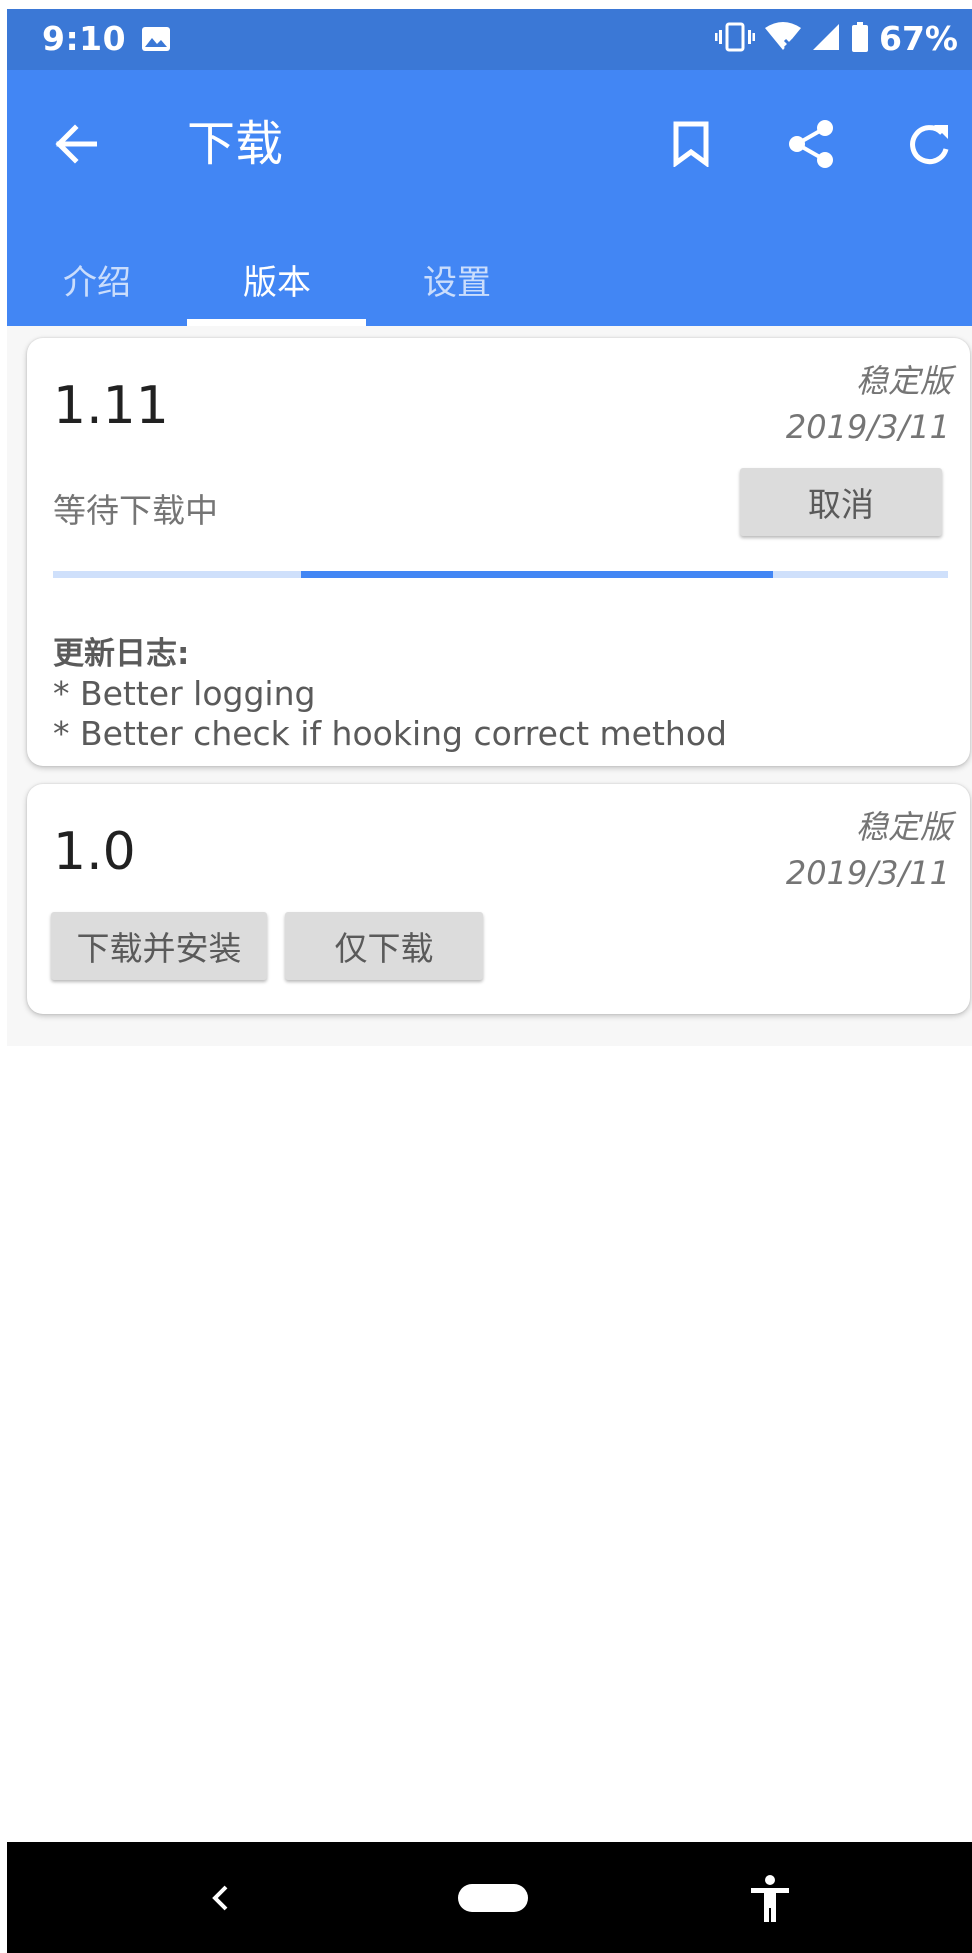 The image size is (972, 1953). What do you see at coordinates (384, 946) in the screenshot?
I see `download-only-button: 仅下载` at bounding box center [384, 946].